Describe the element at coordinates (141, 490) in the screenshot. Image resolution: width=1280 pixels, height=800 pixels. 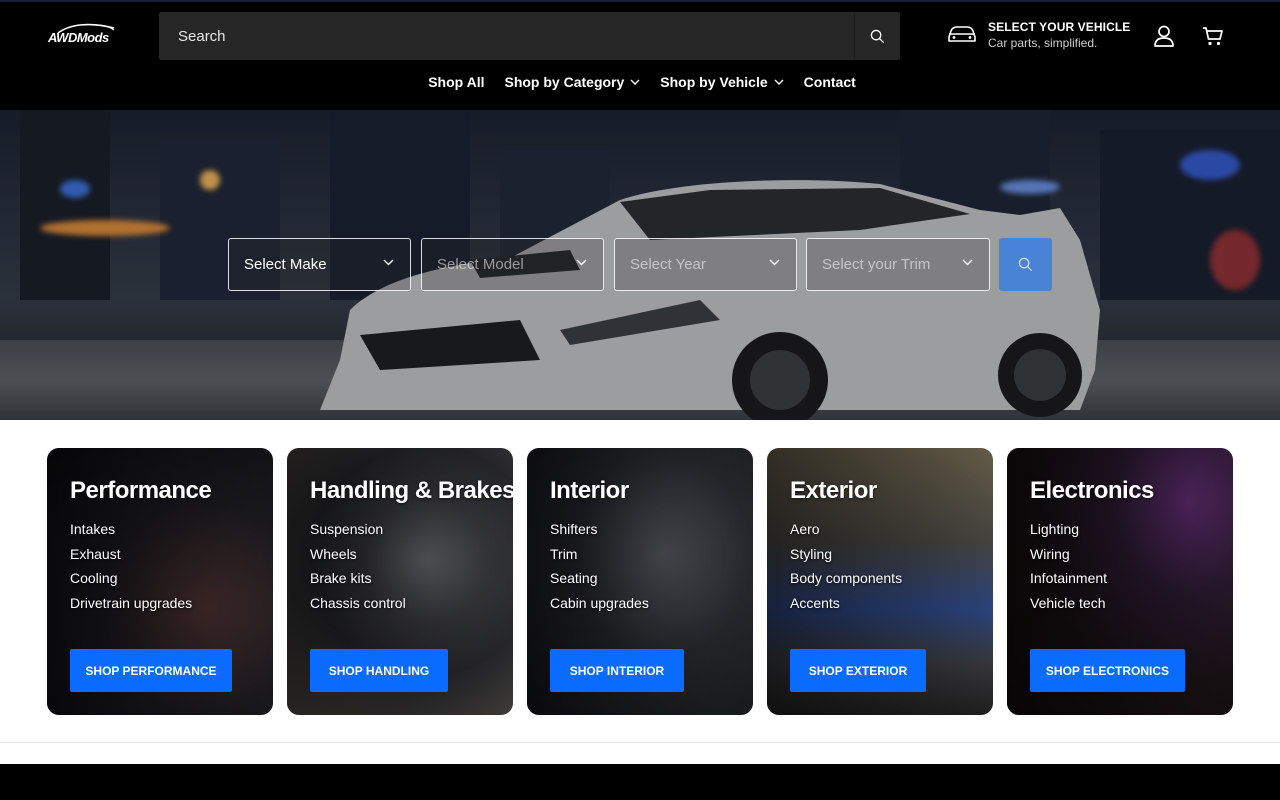
I see `card-title: Performance` at that location.